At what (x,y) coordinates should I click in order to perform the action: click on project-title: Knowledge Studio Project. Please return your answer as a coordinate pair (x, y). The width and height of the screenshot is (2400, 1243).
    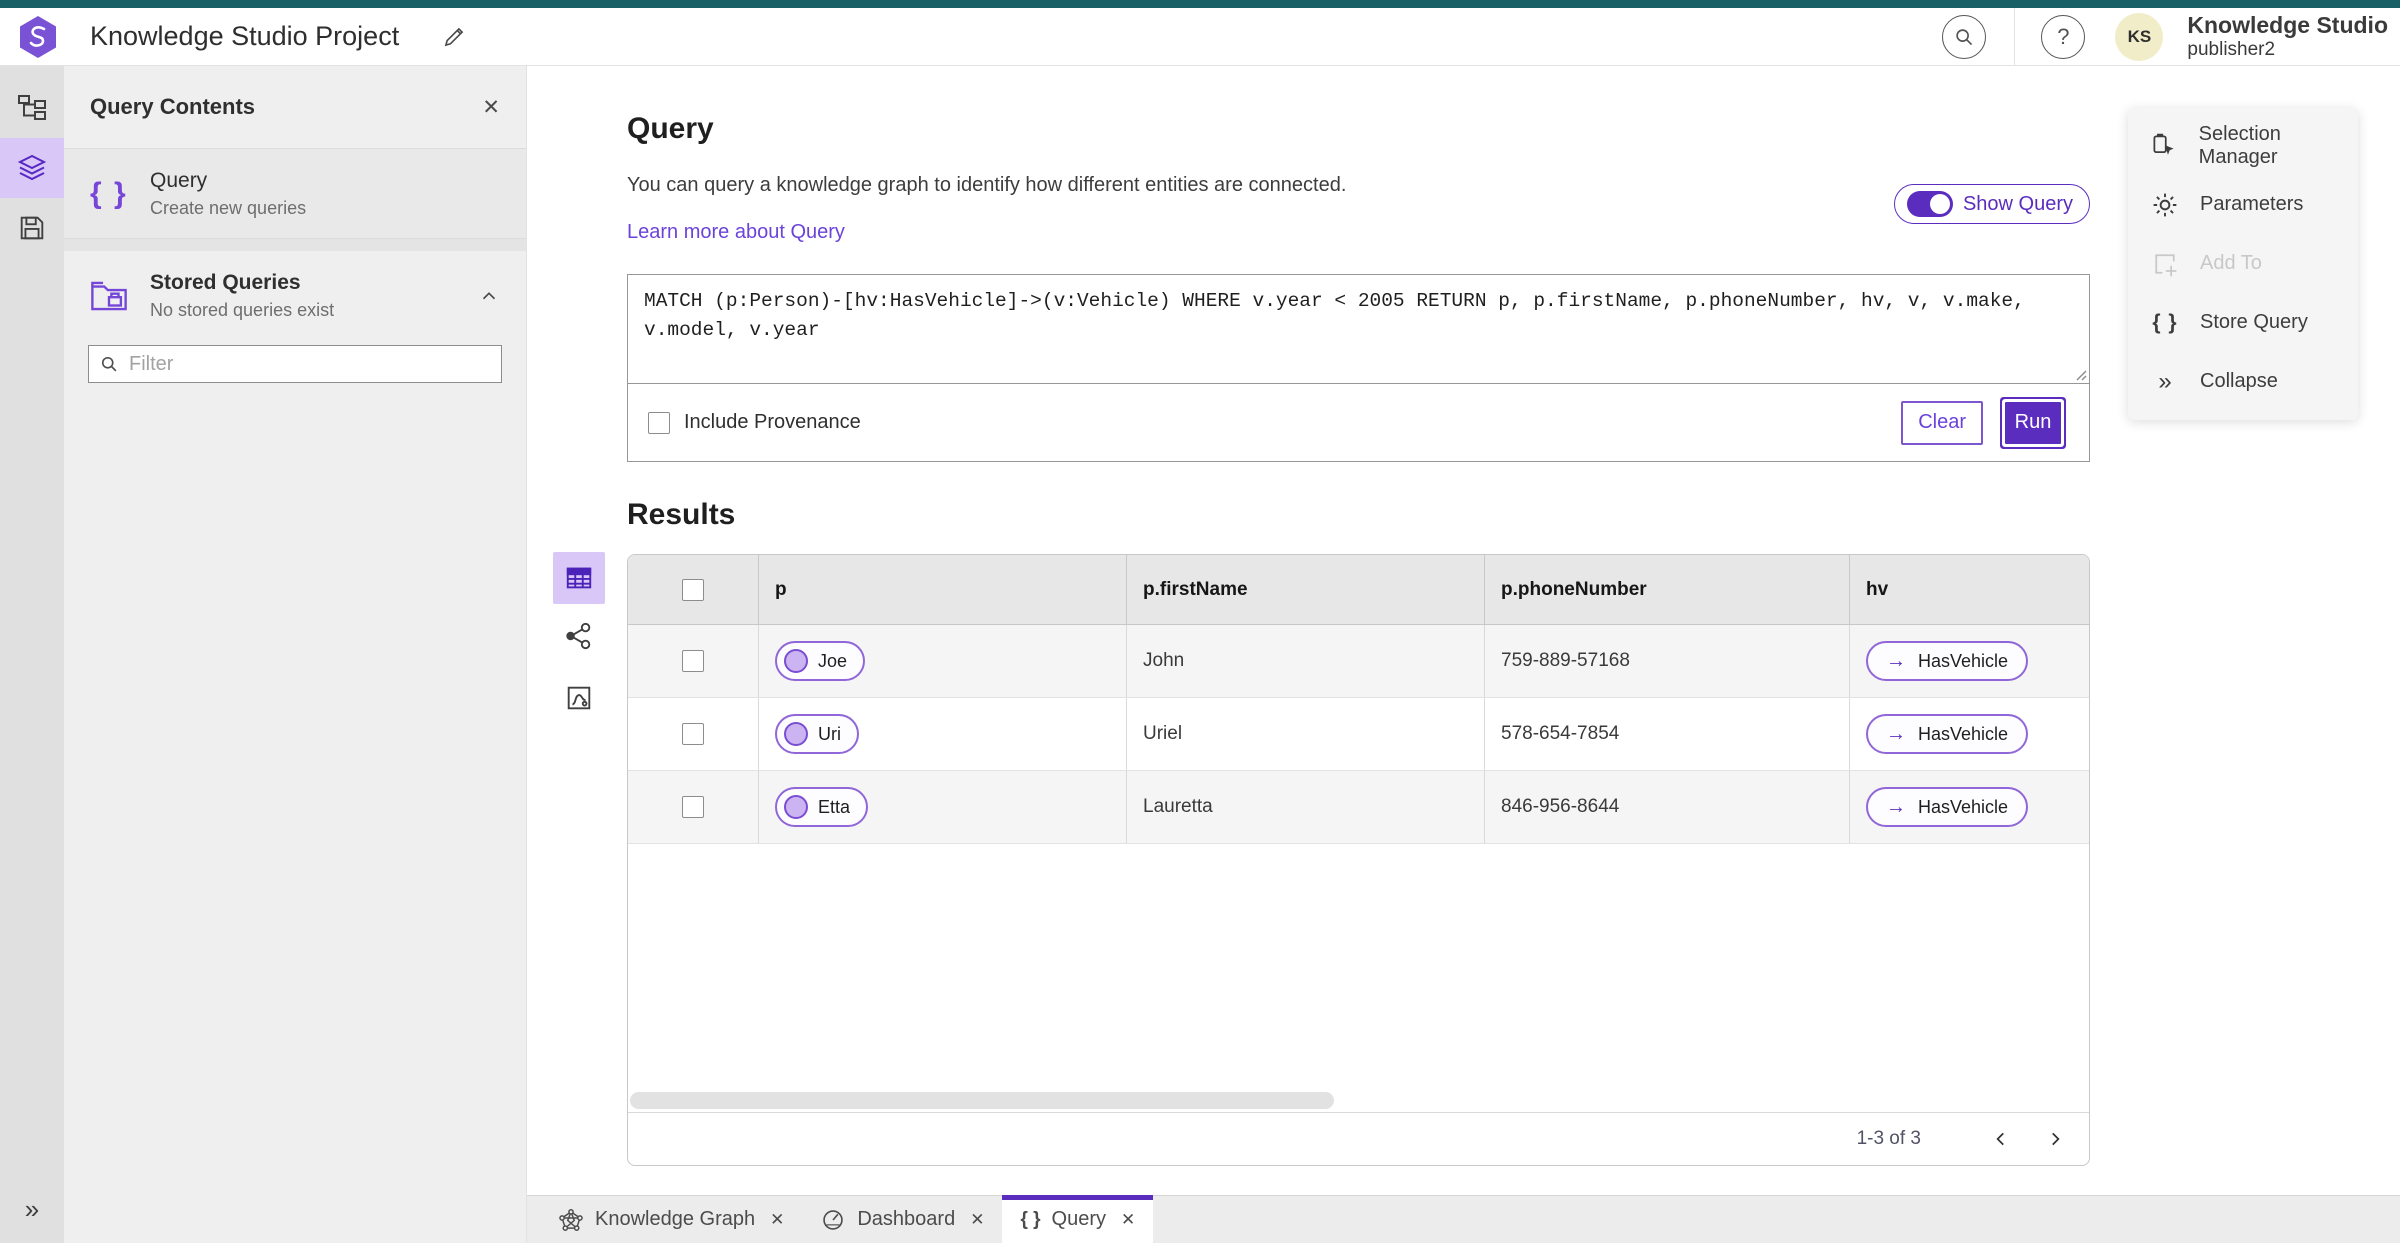
    Looking at the image, I should click on (245, 36).